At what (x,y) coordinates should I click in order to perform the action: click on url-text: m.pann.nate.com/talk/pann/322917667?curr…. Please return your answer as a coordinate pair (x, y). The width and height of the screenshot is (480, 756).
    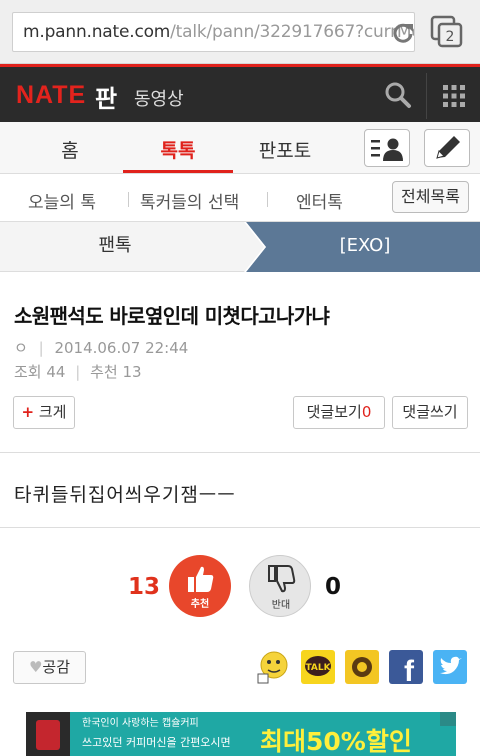
    Looking at the image, I should click on (219, 32).